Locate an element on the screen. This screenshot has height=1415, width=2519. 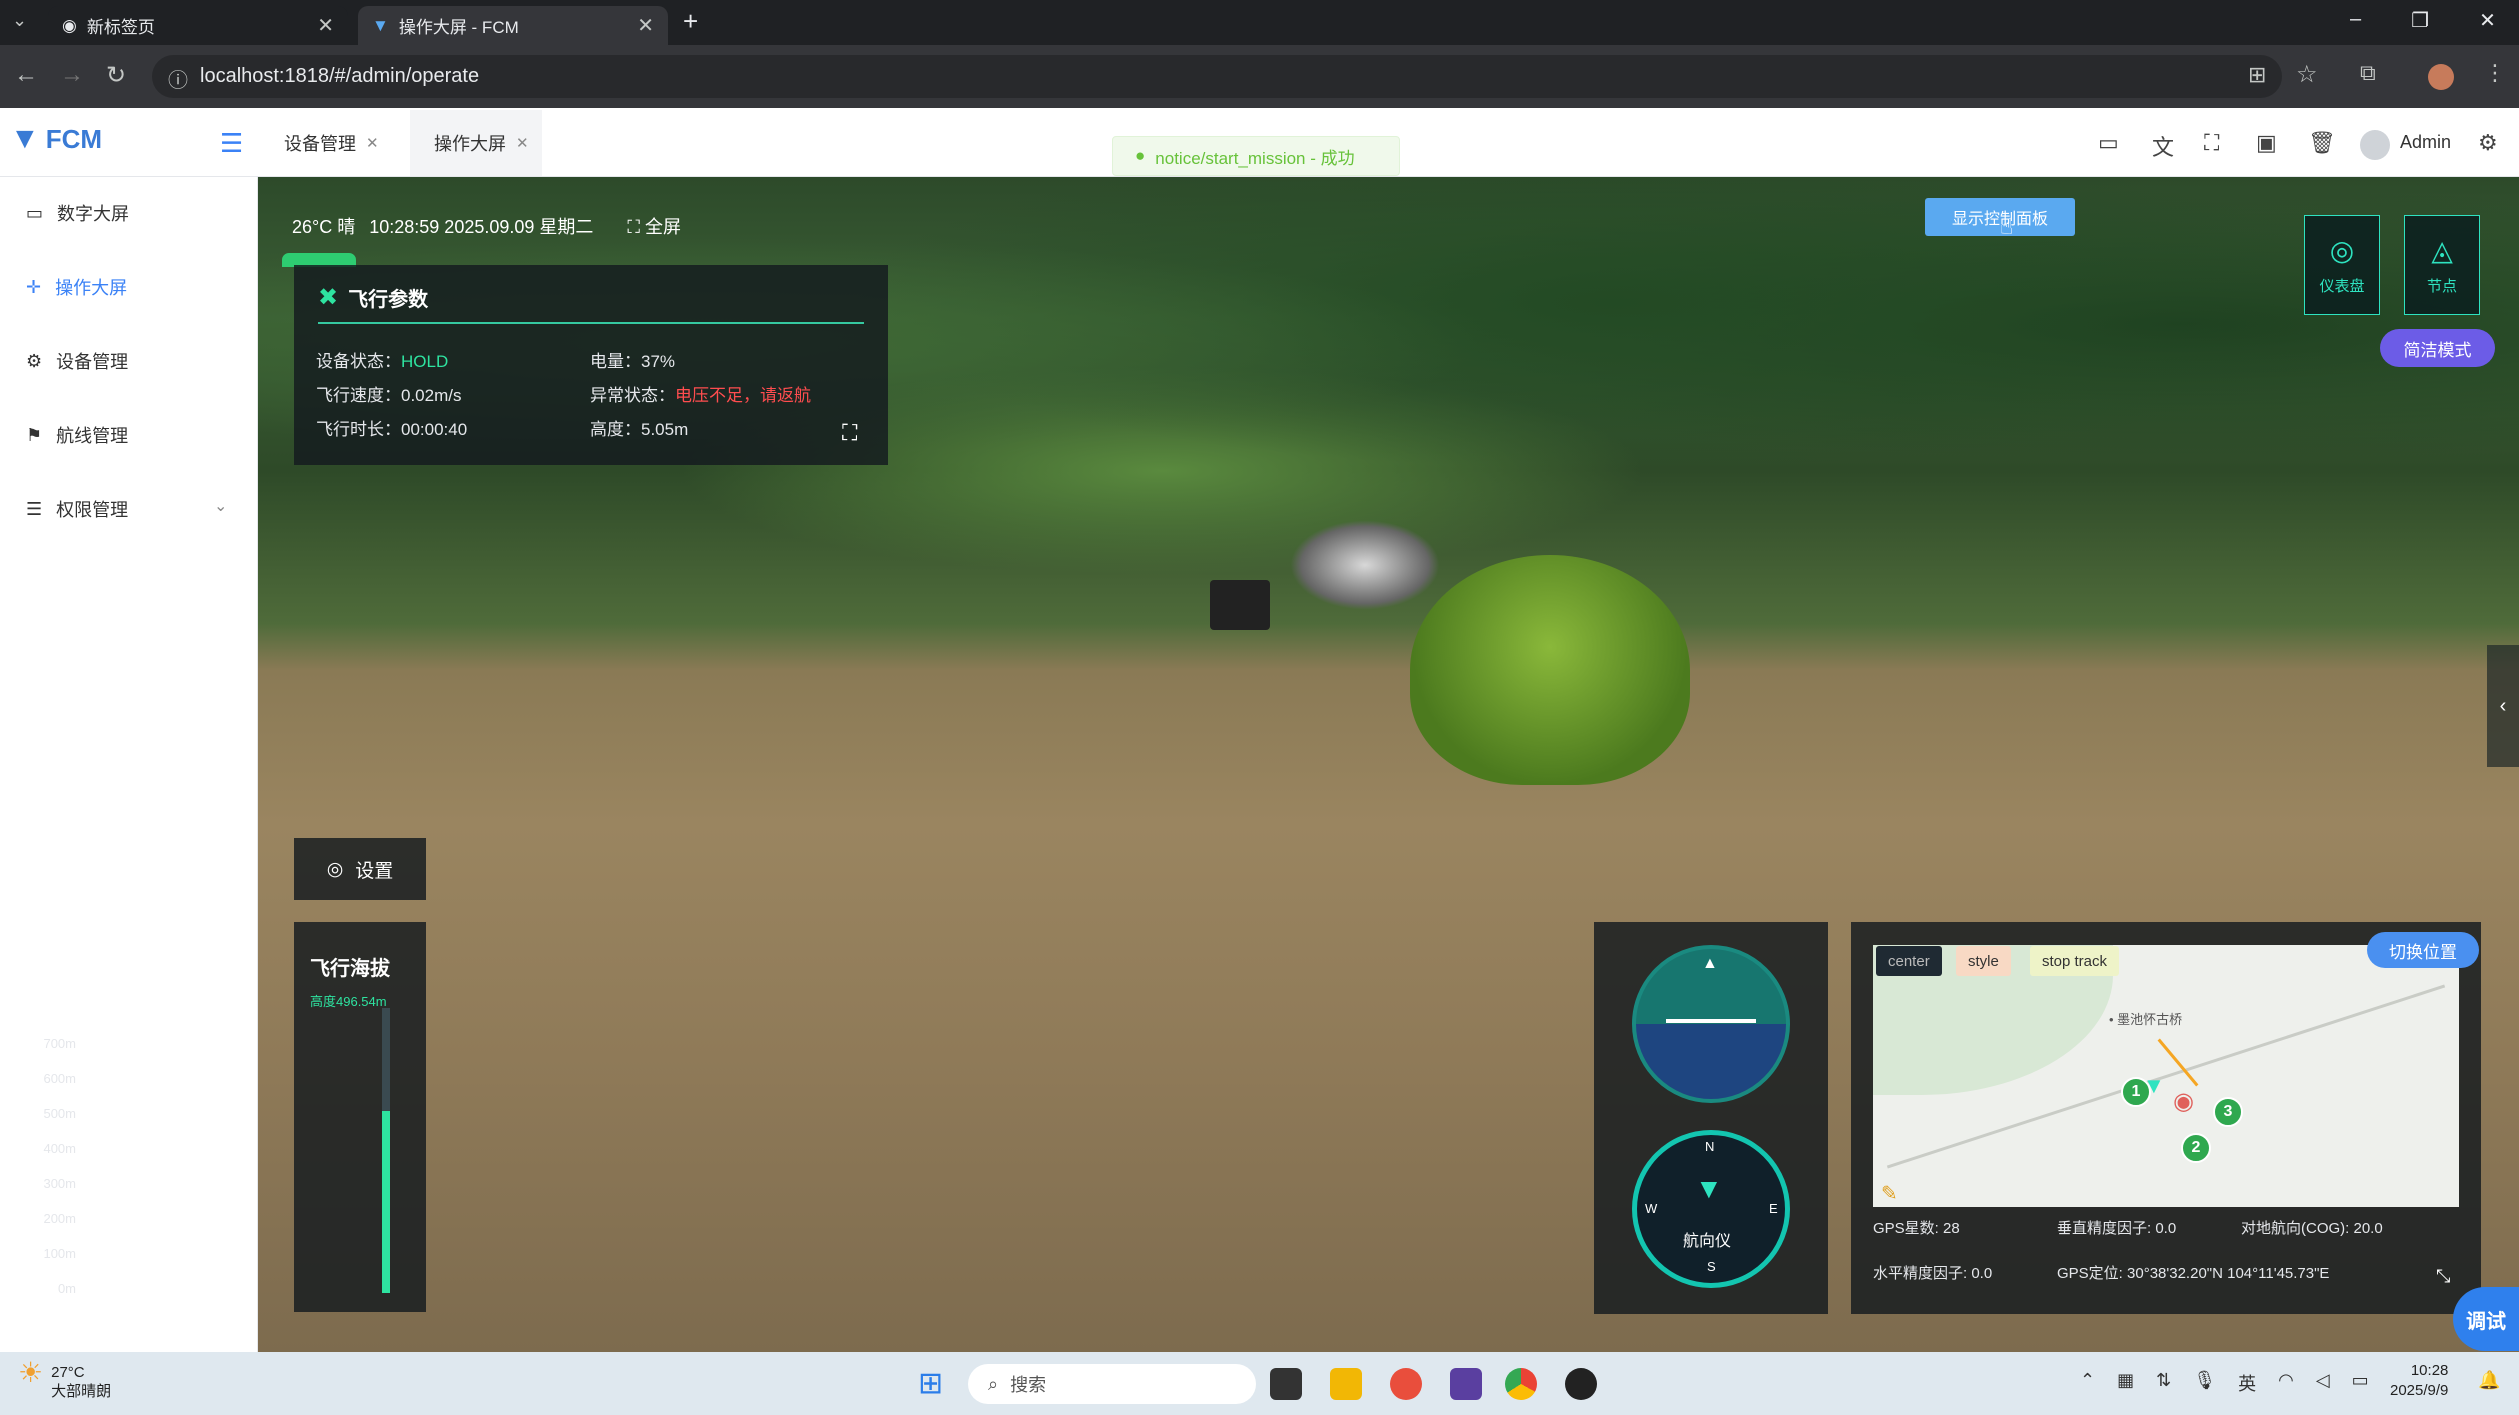
trash-icon: 🗑 is located at coordinates (2322, 143).